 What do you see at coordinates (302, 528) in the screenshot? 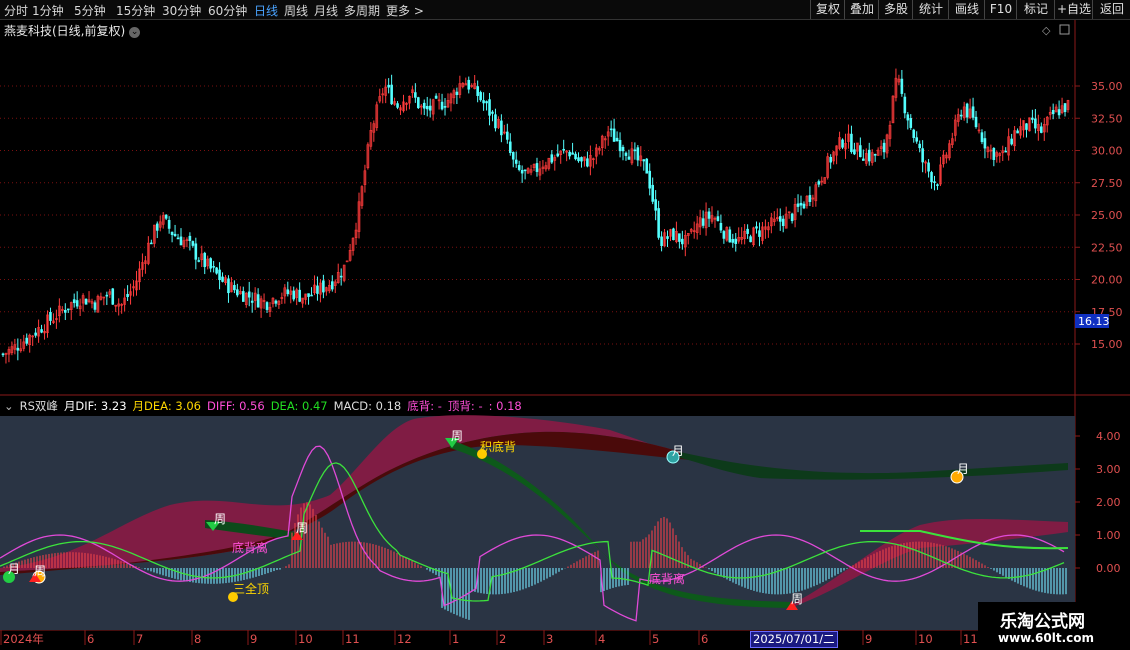
I see `week-label-2: 周` at bounding box center [302, 528].